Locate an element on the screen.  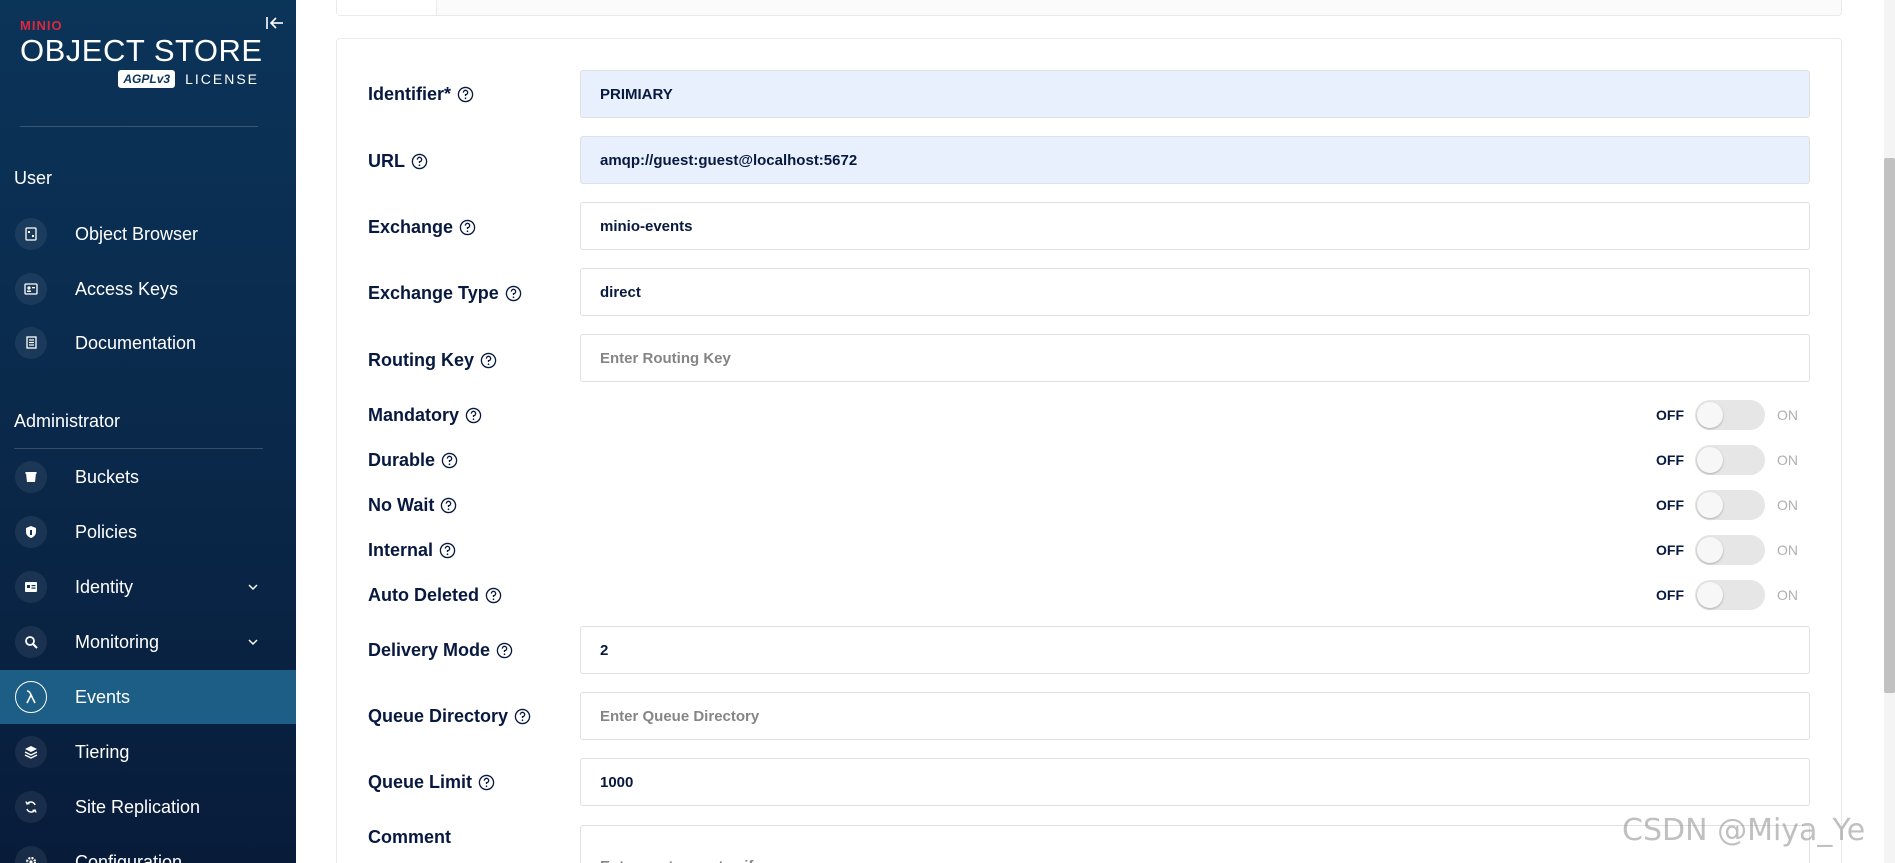
sidebar-item-monitoring: Monitoring is located at coordinates (148, 642).